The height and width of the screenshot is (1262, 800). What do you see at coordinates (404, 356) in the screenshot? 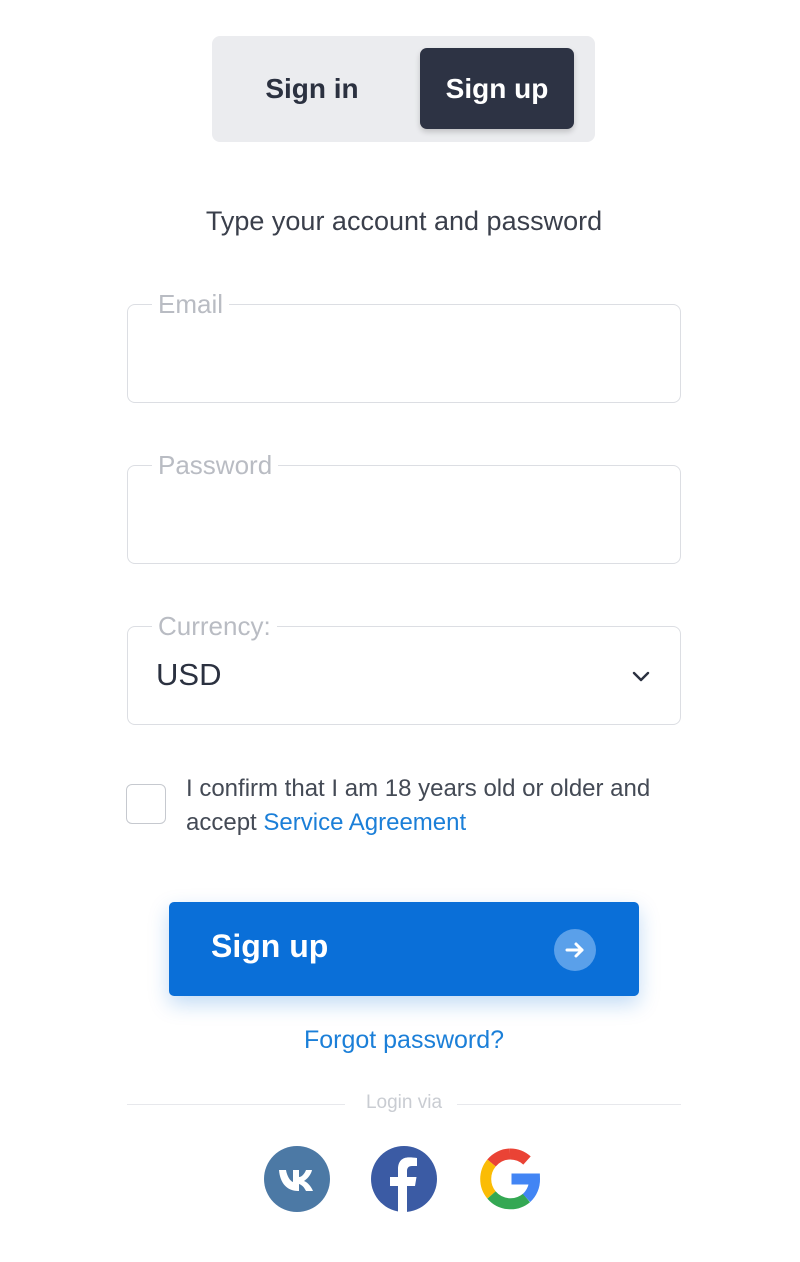
I see `email-input` at bounding box center [404, 356].